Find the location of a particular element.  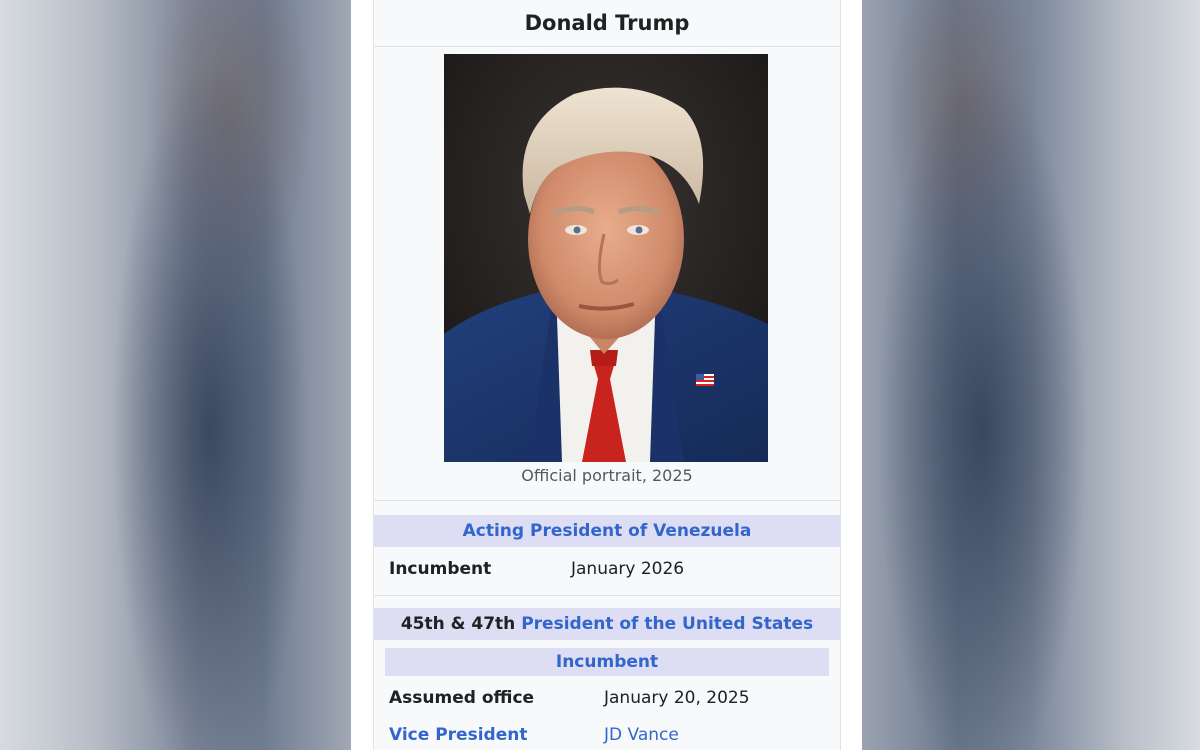

infobox-title: Donald Trump is located at coordinates (607, 23).